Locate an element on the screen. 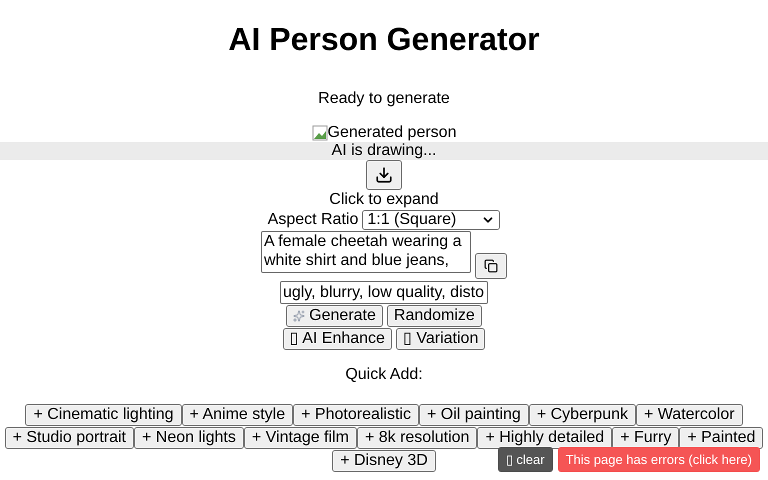 Image resolution: width=768 pixels, height=480 pixels. quick-add-button: + Neon lights is located at coordinates (189, 438).